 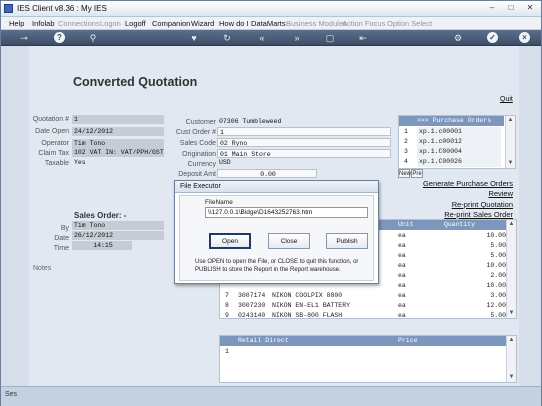 What do you see at coordinates (202, 23) in the screenshot?
I see `menu-wizard: Wizard` at bounding box center [202, 23].